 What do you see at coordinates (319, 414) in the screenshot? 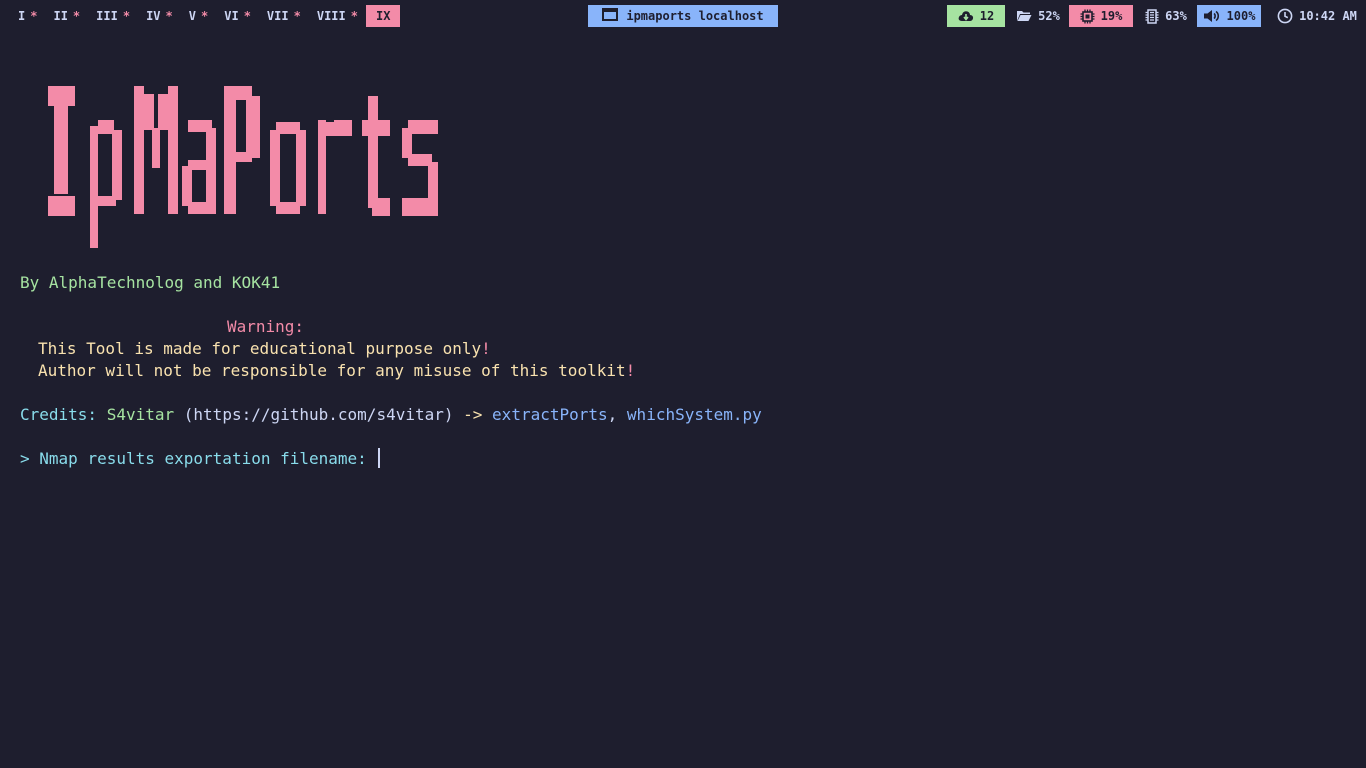
I see `credits-url: (https://github.com/s4vitar)` at bounding box center [319, 414].